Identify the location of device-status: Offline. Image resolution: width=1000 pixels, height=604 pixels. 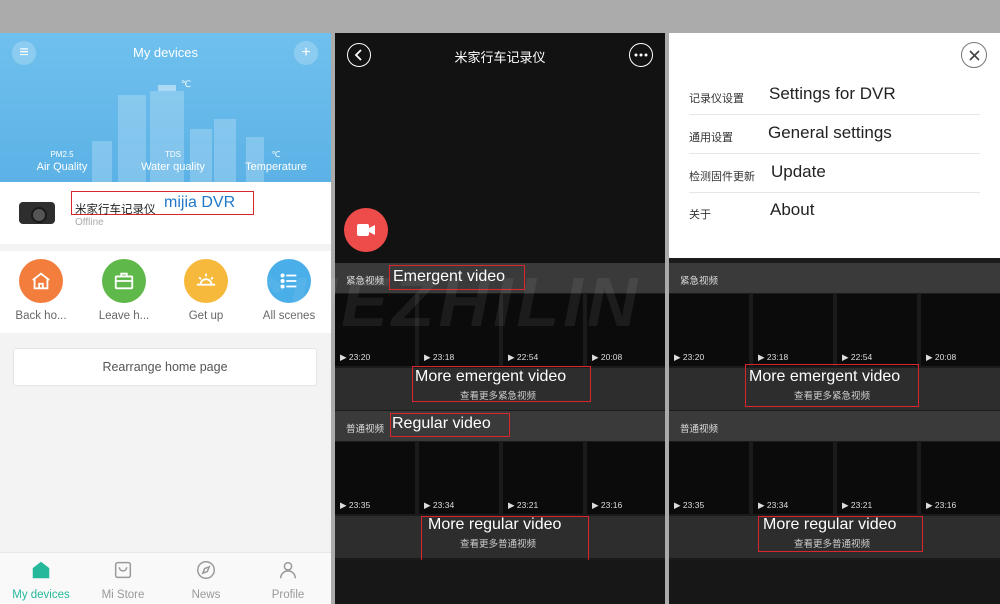
(89, 222).